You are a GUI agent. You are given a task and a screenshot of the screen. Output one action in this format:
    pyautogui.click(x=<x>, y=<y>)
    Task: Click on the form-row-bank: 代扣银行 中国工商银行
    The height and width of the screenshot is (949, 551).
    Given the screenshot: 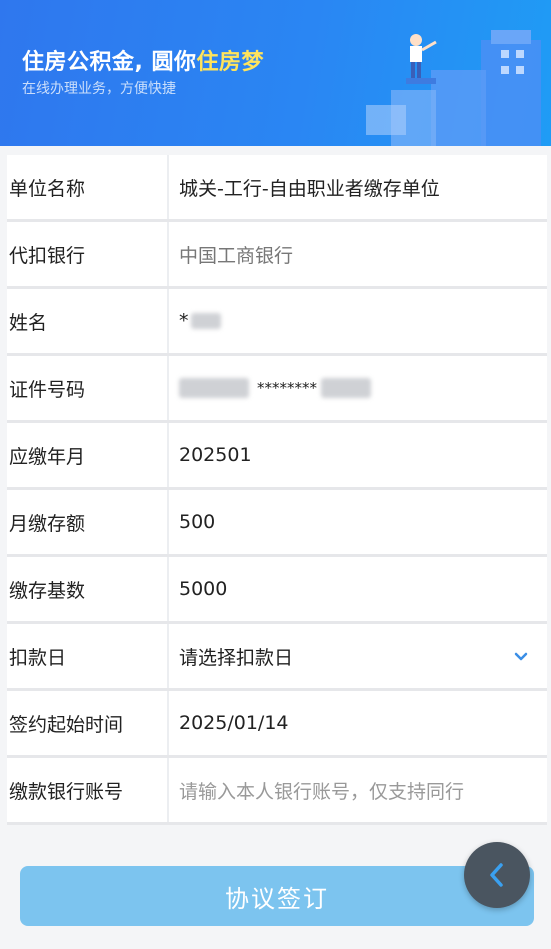 What is the action you would take?
    pyautogui.click(x=277, y=255)
    